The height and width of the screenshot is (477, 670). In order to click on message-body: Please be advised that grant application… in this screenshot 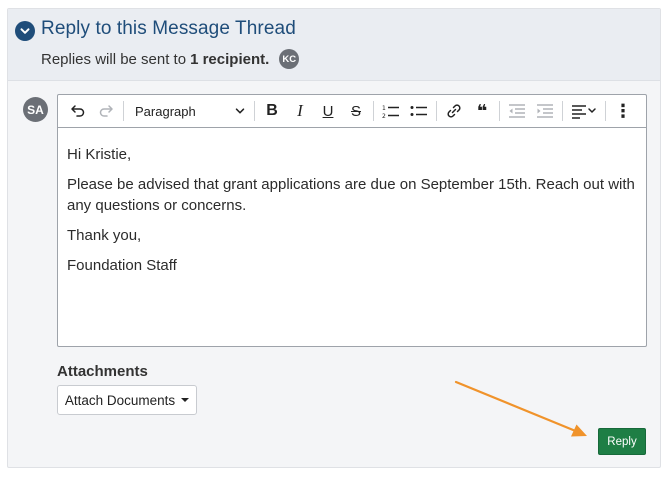, I will do `click(351, 195)`.